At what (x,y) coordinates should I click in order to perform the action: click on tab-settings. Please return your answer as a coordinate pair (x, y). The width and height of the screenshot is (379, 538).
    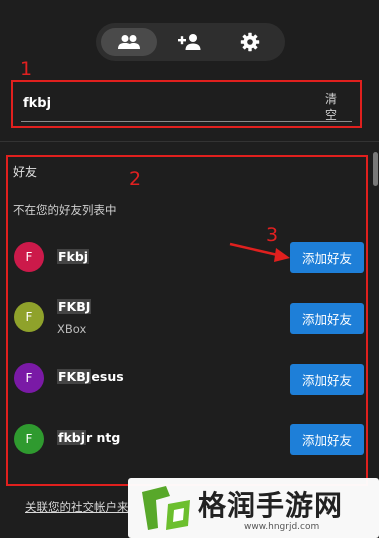
    Looking at the image, I should click on (250, 42).